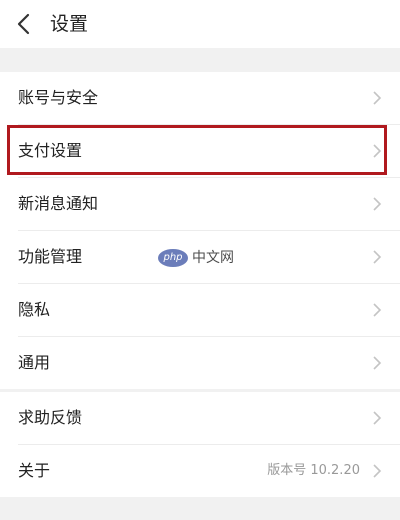 This screenshot has height=520, width=400. What do you see at coordinates (50, 150) in the screenshot?
I see `settings-item-label: 支付设置` at bounding box center [50, 150].